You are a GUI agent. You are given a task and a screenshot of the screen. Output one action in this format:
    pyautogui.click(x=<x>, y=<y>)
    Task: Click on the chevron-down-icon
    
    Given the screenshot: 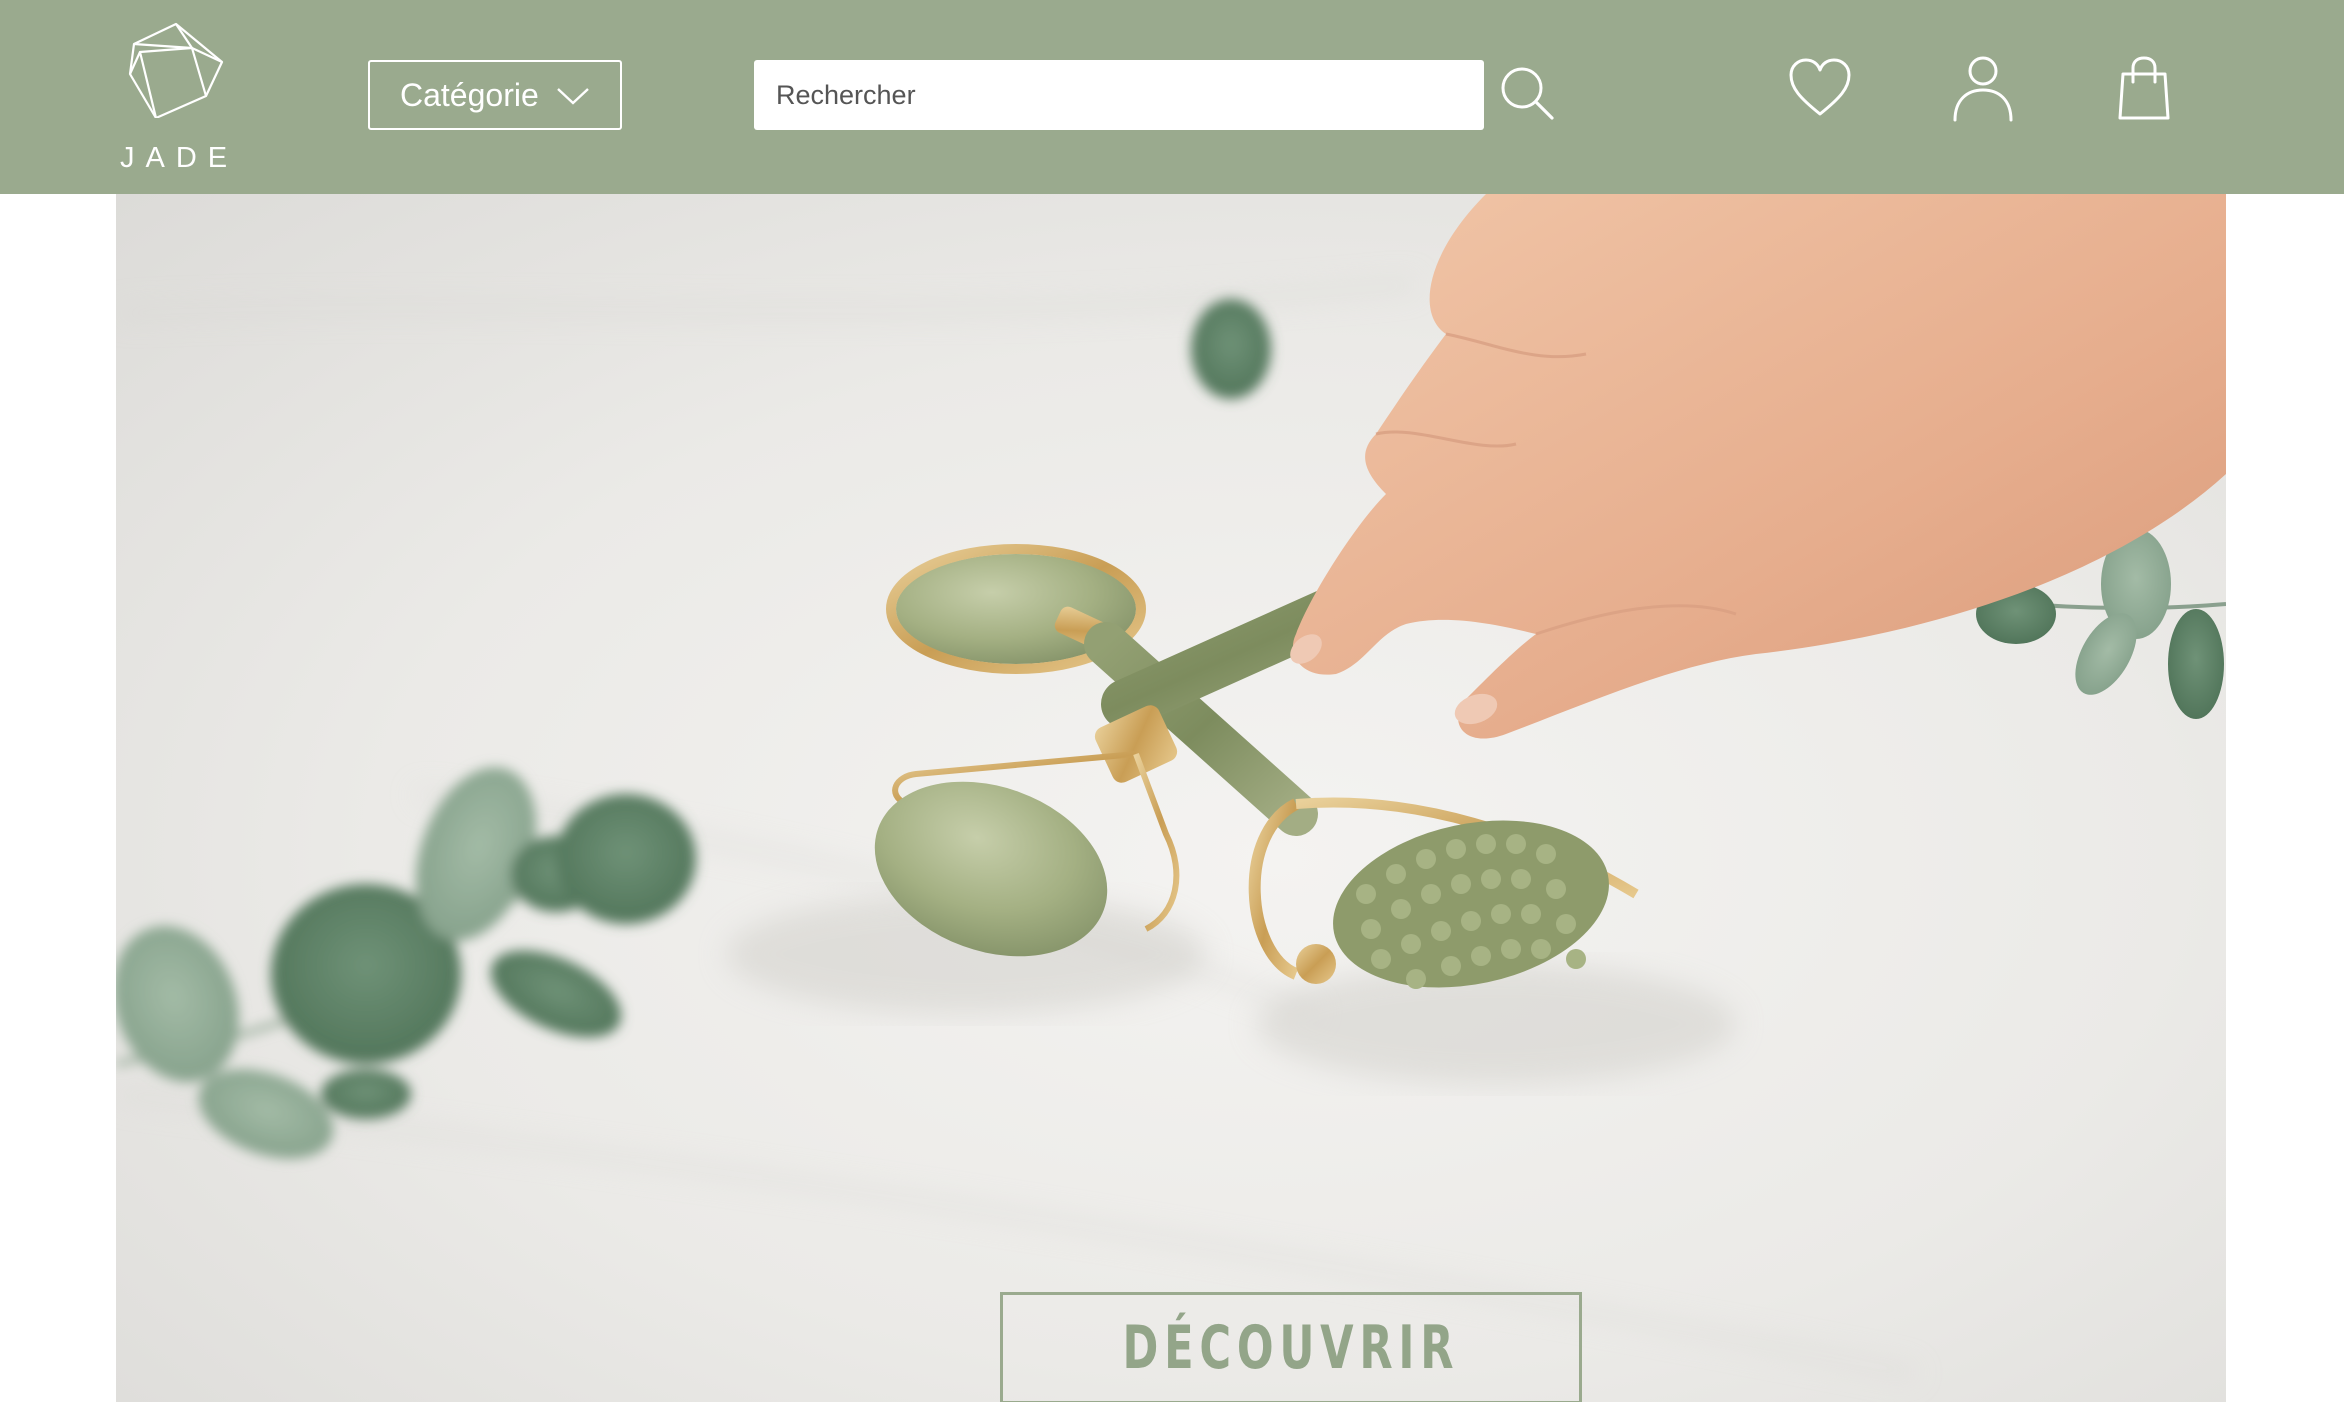 What is the action you would take?
    pyautogui.click(x=573, y=96)
    